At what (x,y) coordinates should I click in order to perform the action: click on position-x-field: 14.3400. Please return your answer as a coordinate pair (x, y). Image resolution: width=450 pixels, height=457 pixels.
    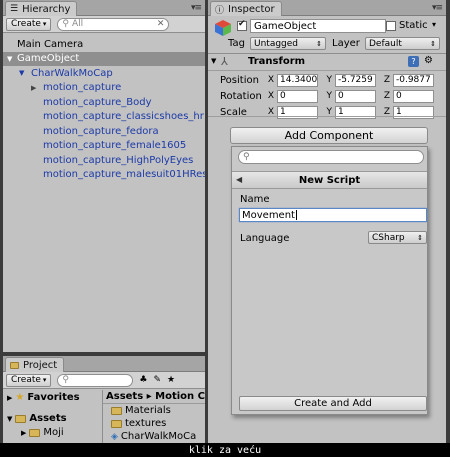
    Looking at the image, I should click on (297, 80).